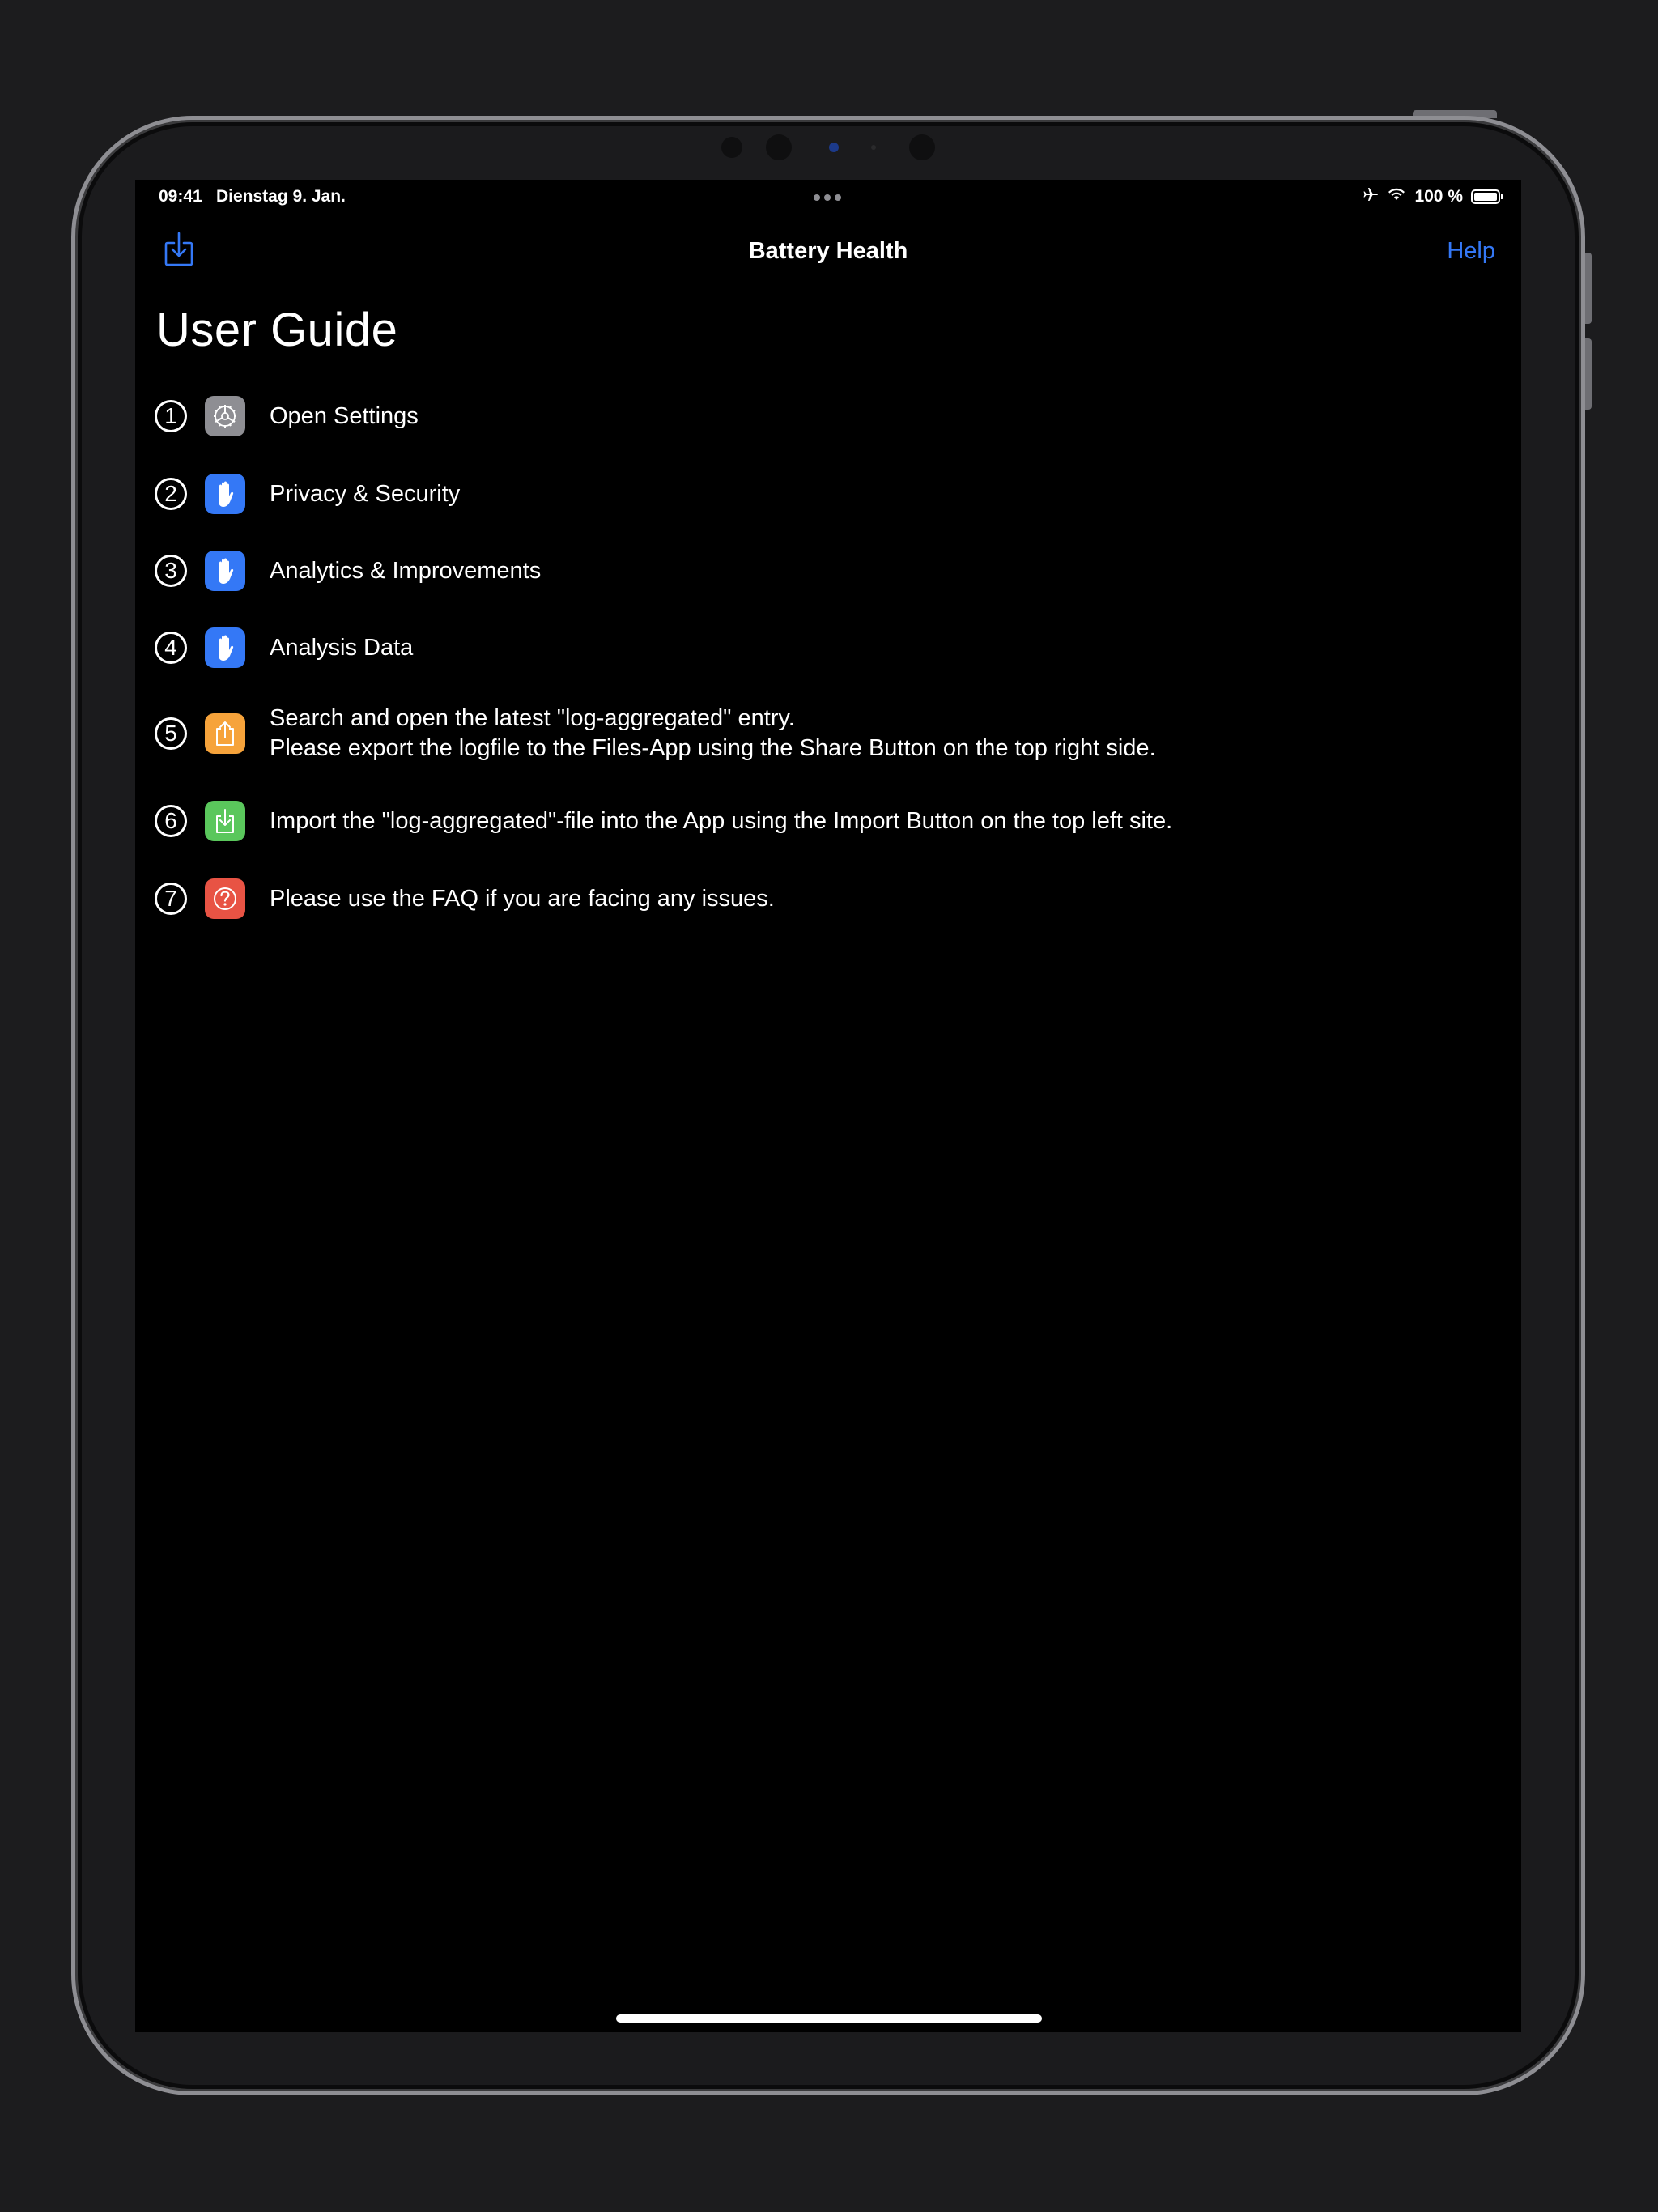 This screenshot has height=2212, width=1658. I want to click on step-text-line: Open Settings, so click(344, 416).